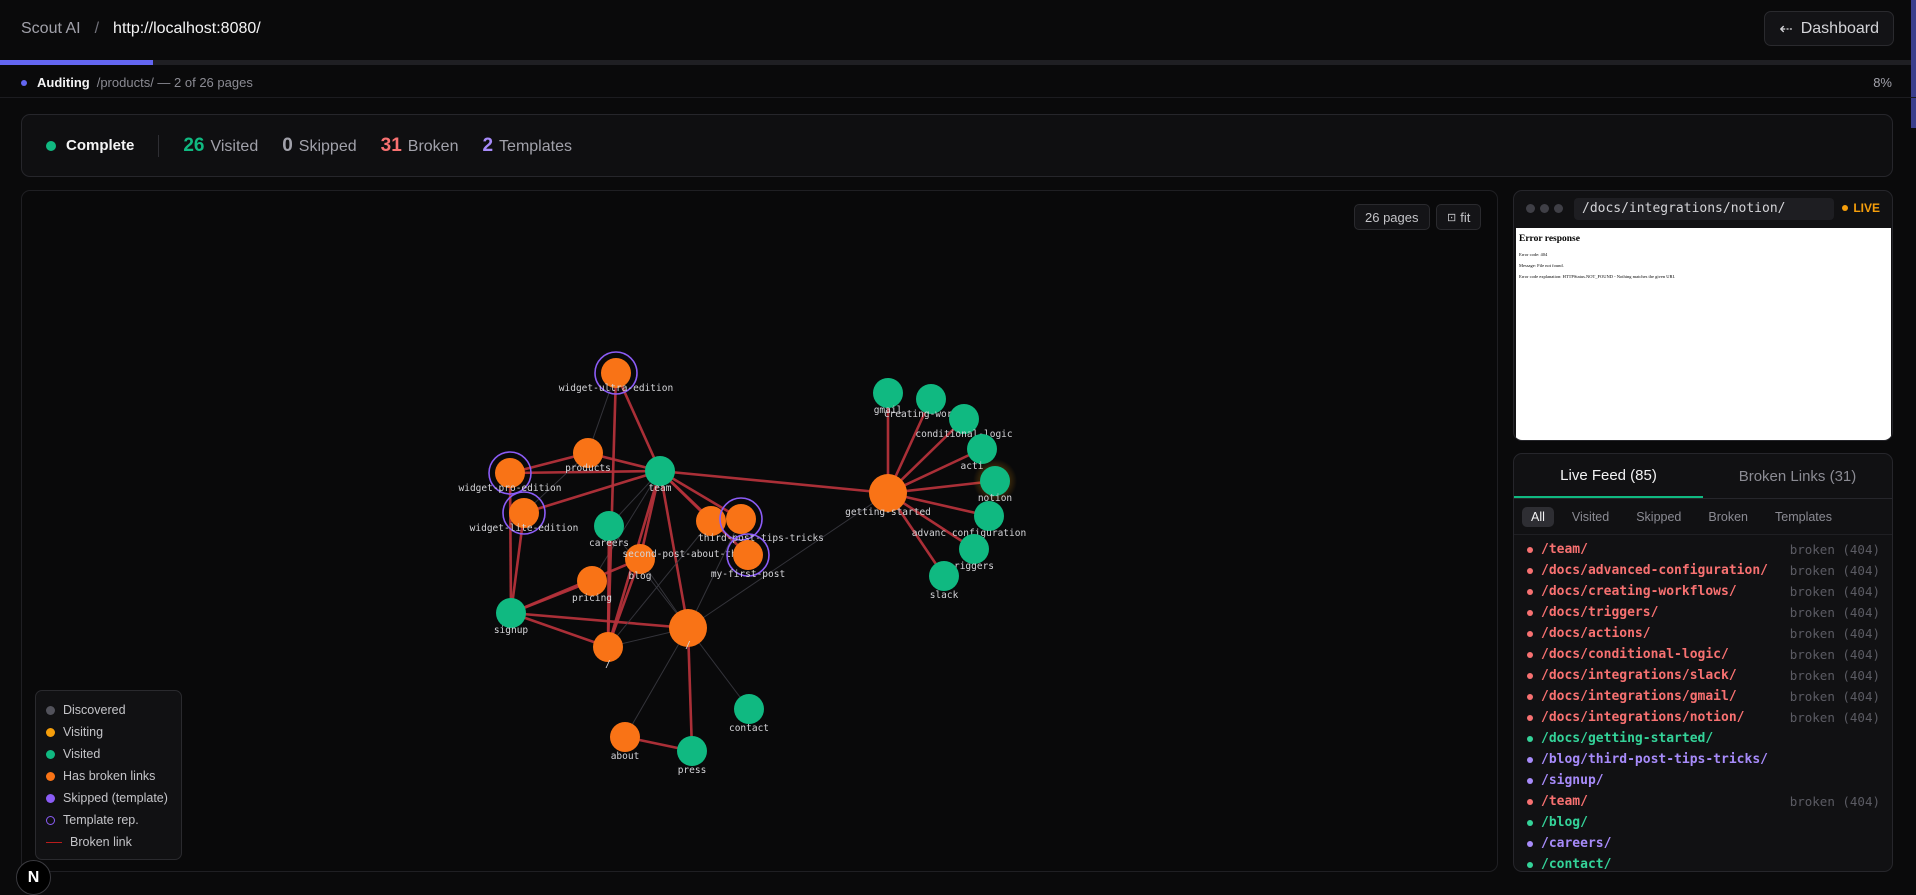 The image size is (1916, 895). What do you see at coordinates (974, 566) in the screenshot?
I see `graph-node-label: riggers` at bounding box center [974, 566].